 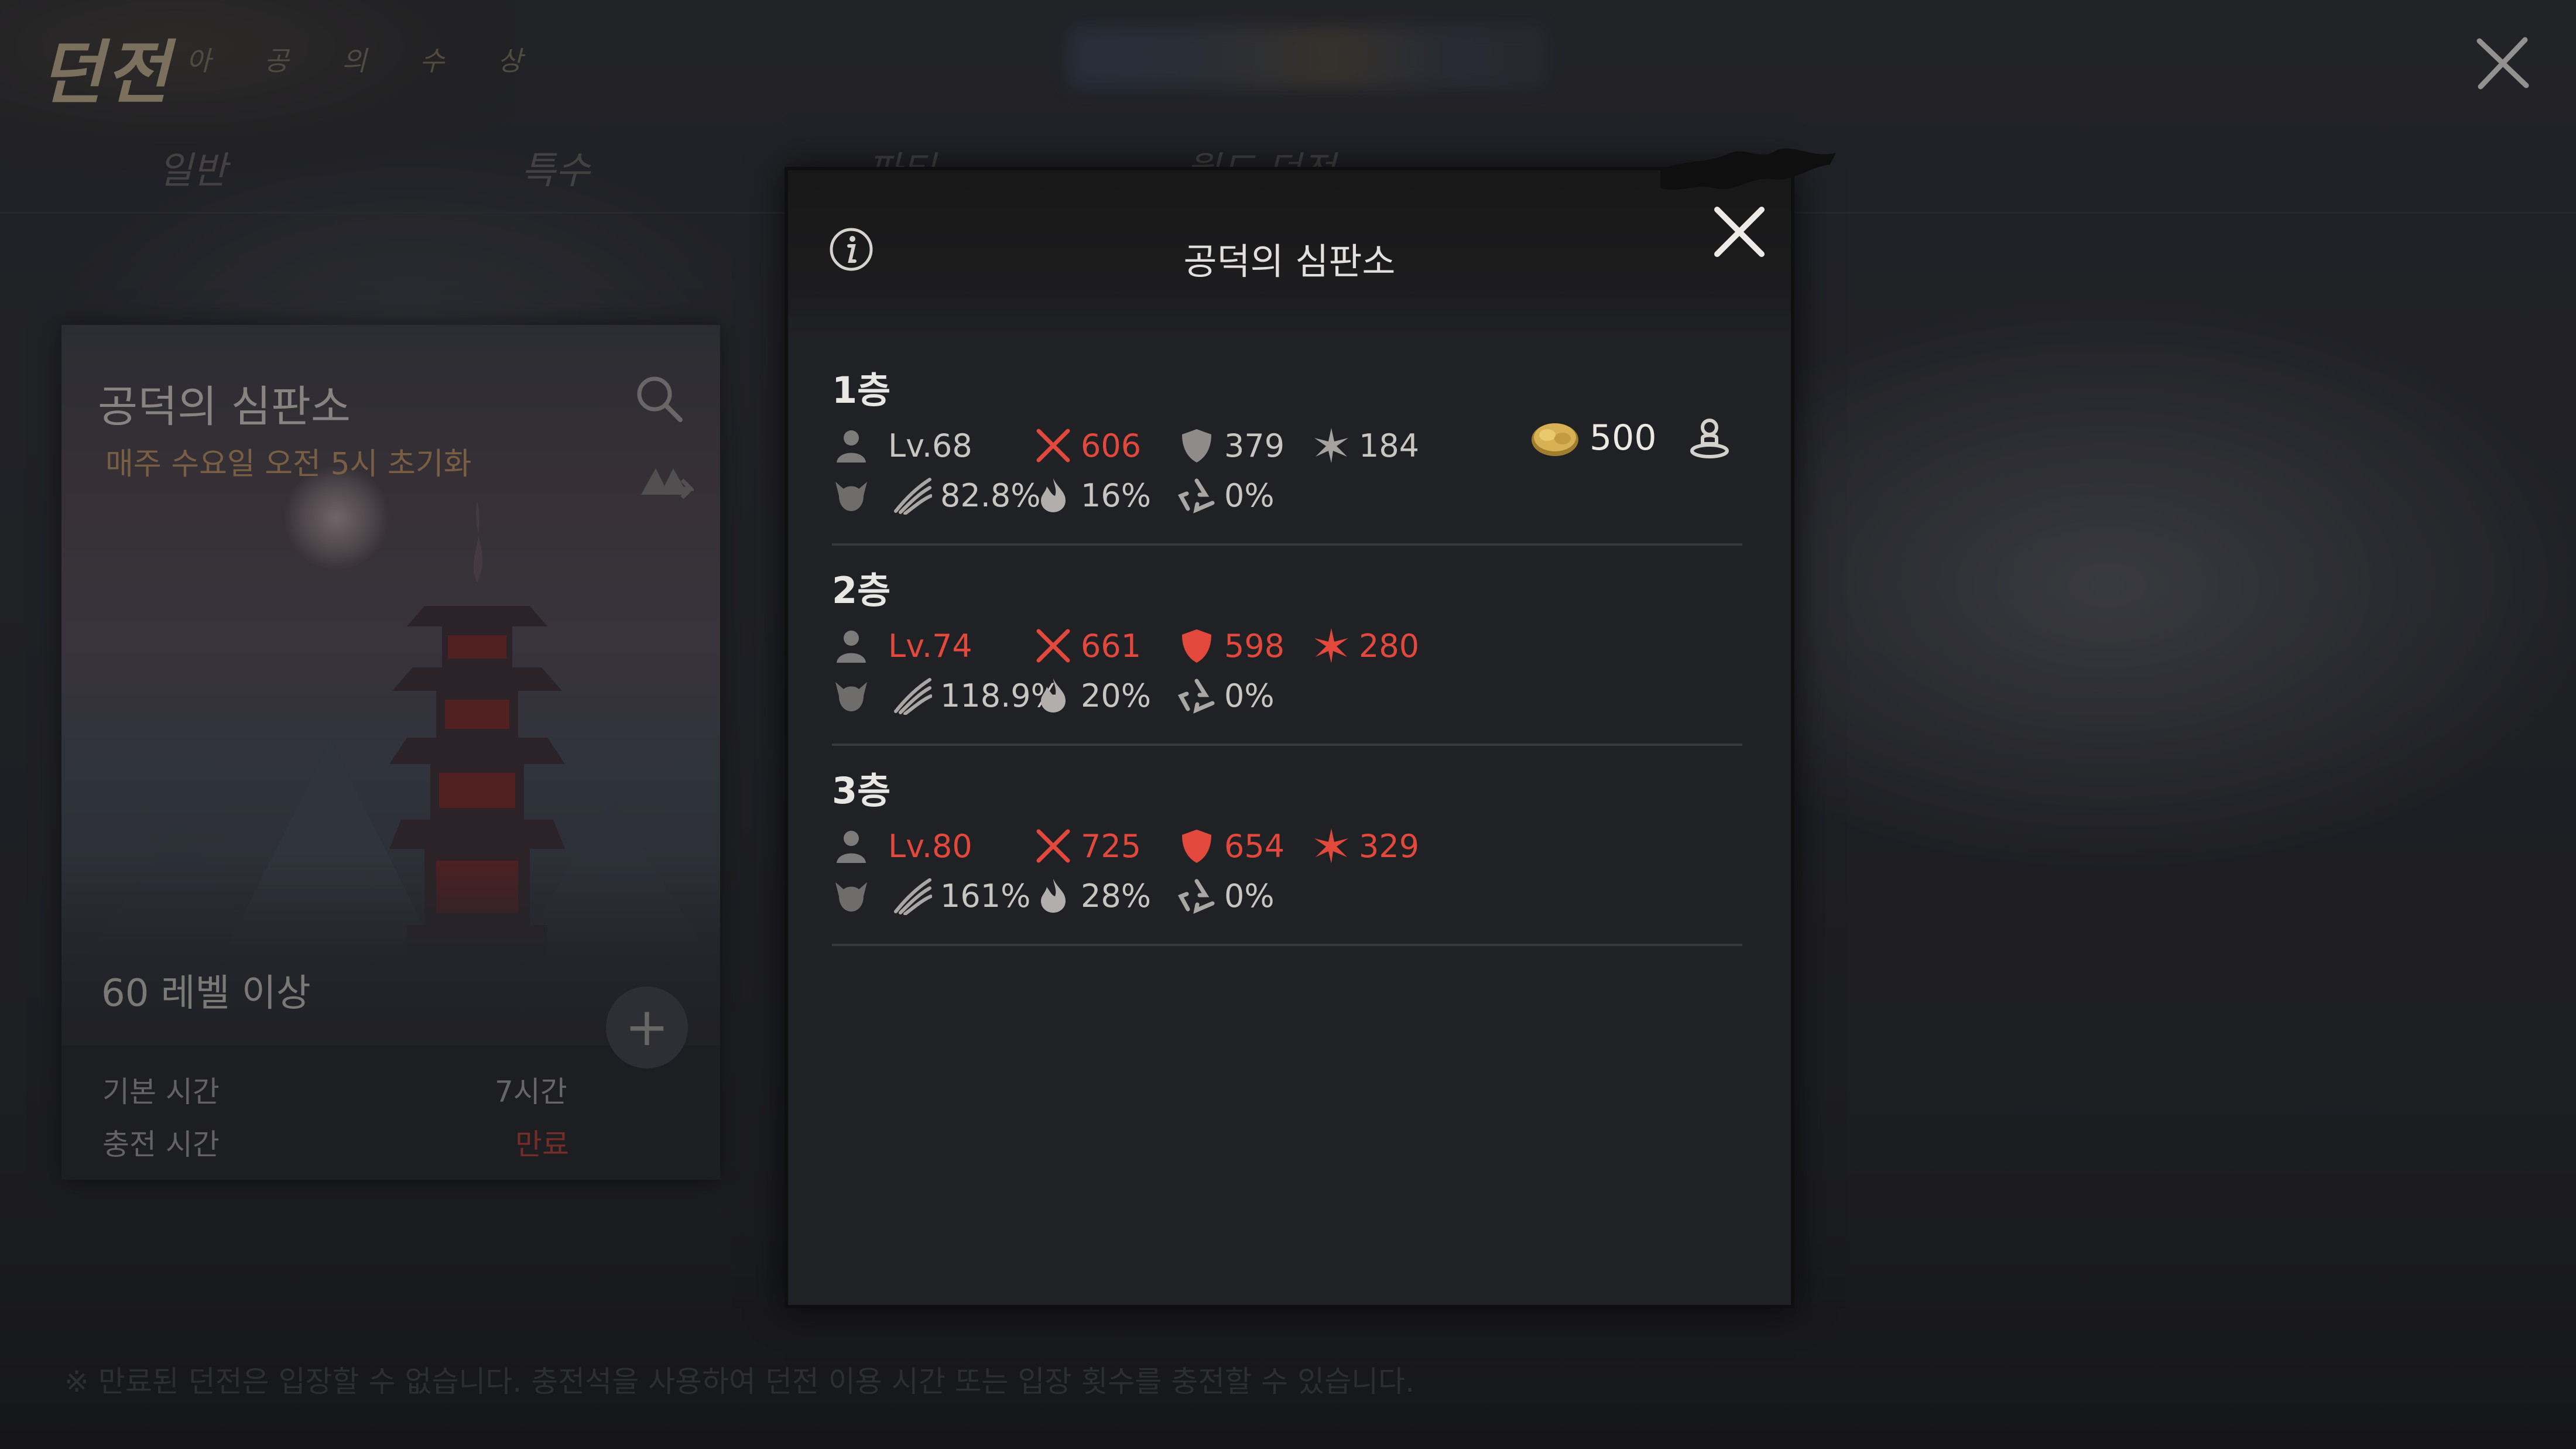 I want to click on floor-stats-secondary: 161% 28% 0%, so click(x=1287, y=895).